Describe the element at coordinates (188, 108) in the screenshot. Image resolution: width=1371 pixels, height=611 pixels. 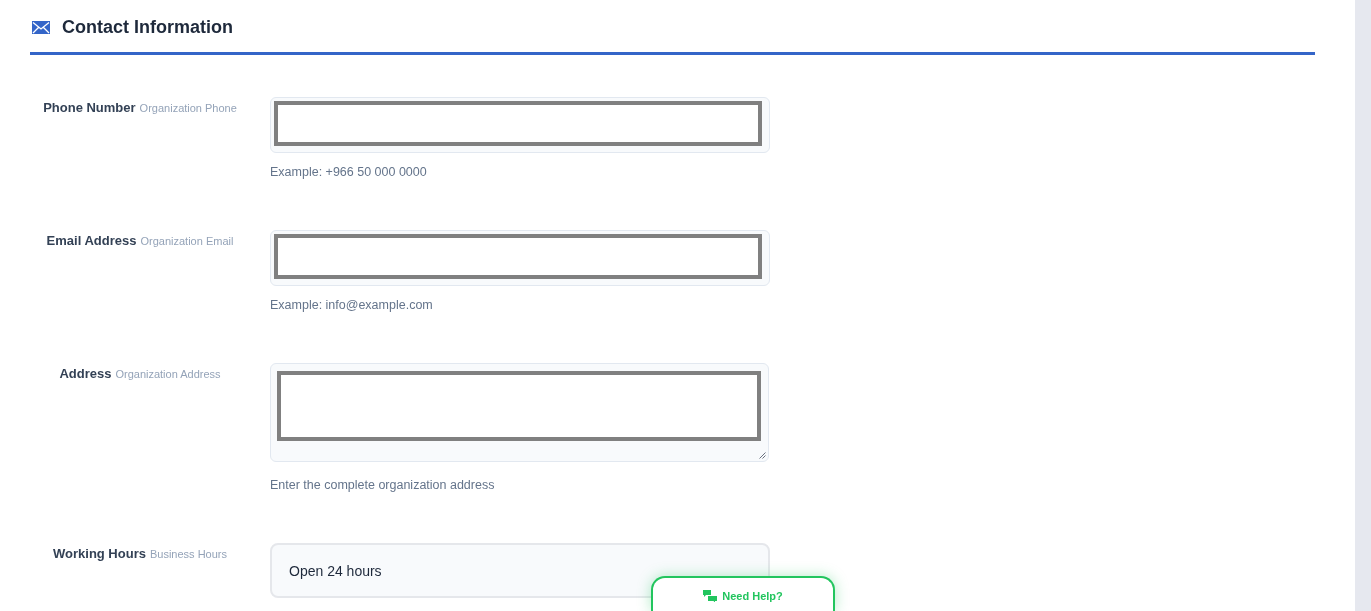
I see `field-sublabel: Organization Phone` at that location.